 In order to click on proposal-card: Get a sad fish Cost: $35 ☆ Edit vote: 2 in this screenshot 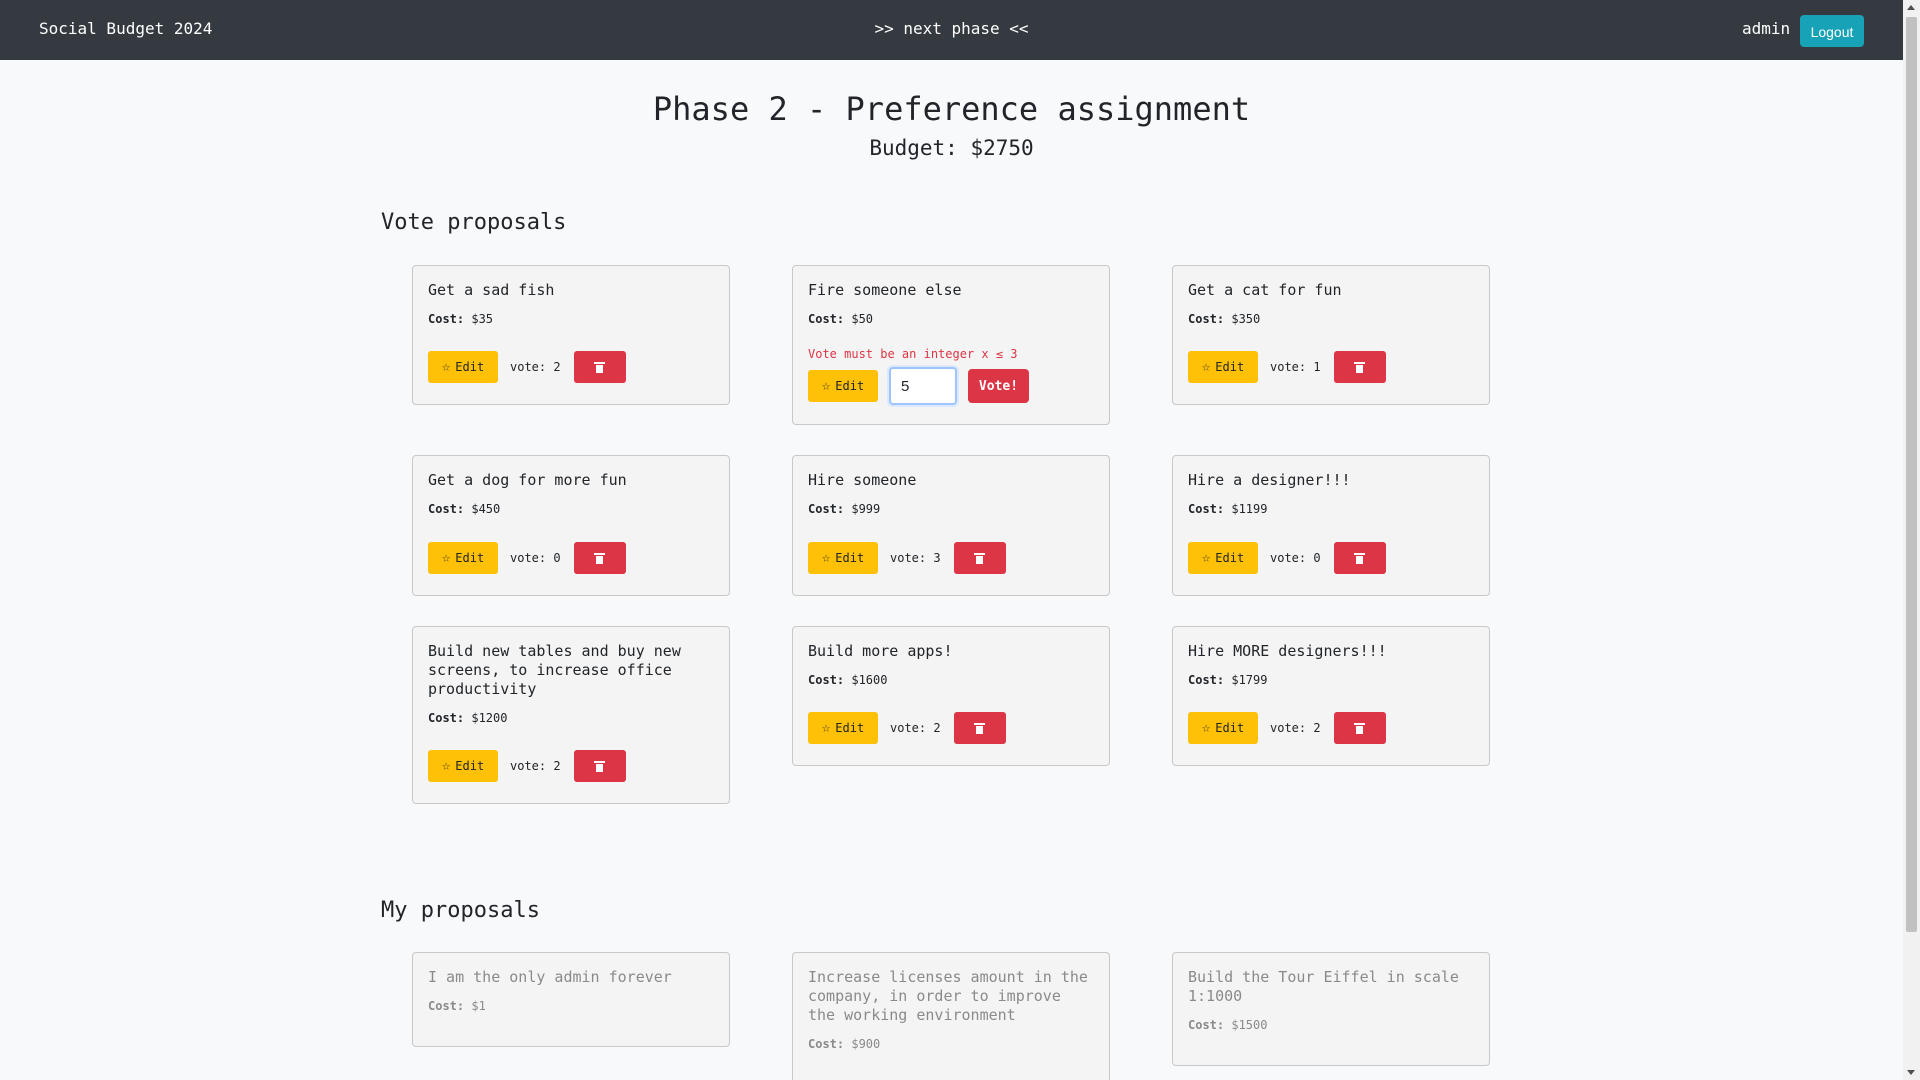, I will do `click(571, 335)`.